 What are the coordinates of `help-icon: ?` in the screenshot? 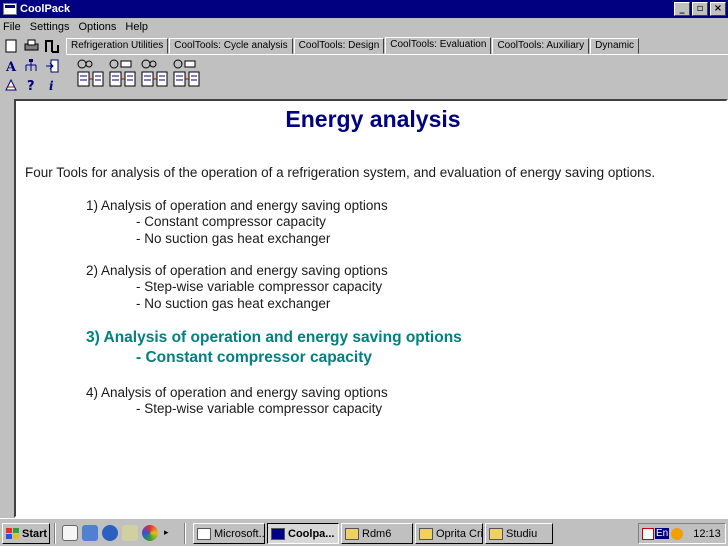 It's located at (31, 85).